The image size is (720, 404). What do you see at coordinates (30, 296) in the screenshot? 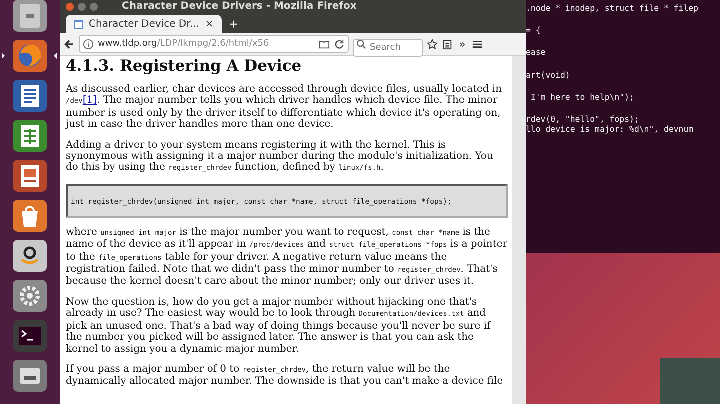
I see `gear-icon` at bounding box center [30, 296].